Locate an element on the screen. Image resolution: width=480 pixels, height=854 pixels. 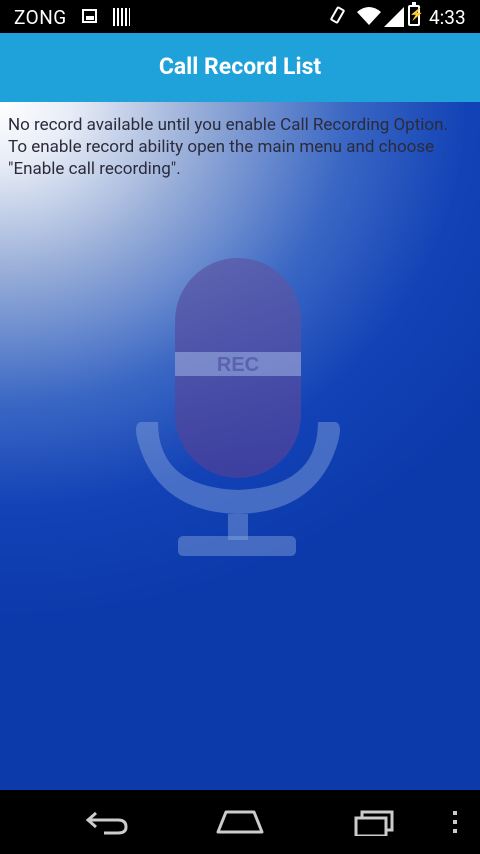
home-icon is located at coordinates (240, 822).